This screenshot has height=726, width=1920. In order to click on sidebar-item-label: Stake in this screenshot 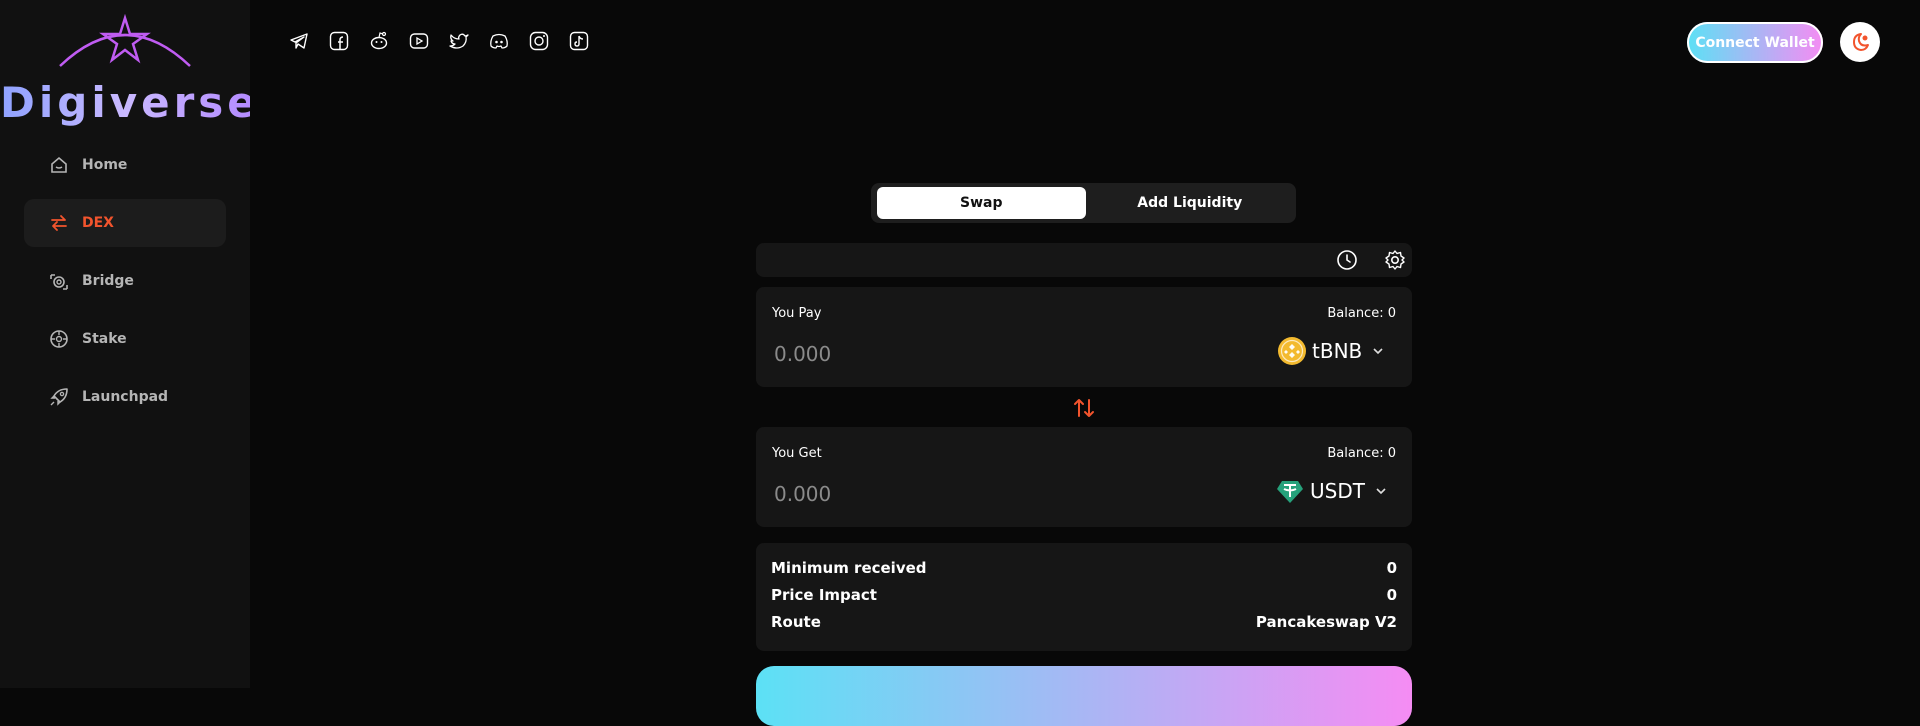, I will do `click(104, 339)`.